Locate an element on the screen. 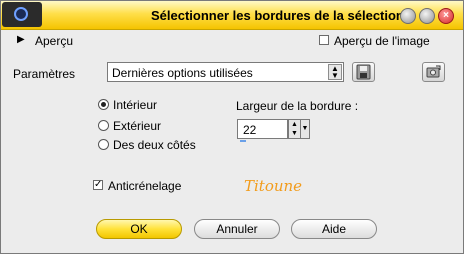  manage-presets-button is located at coordinates (433, 72).